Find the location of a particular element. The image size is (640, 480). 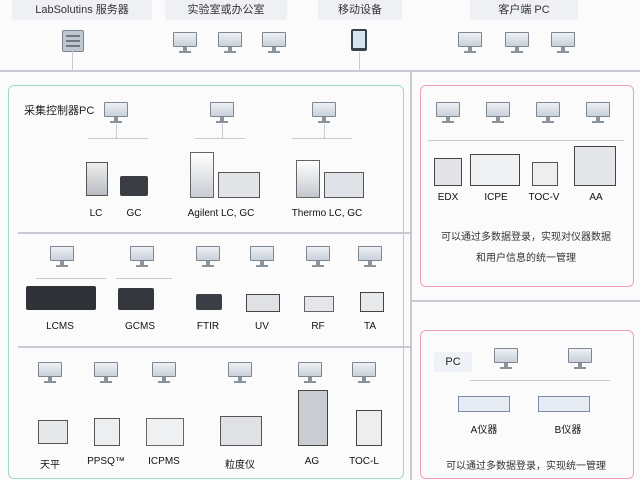

server-icon is located at coordinates (73, 41).